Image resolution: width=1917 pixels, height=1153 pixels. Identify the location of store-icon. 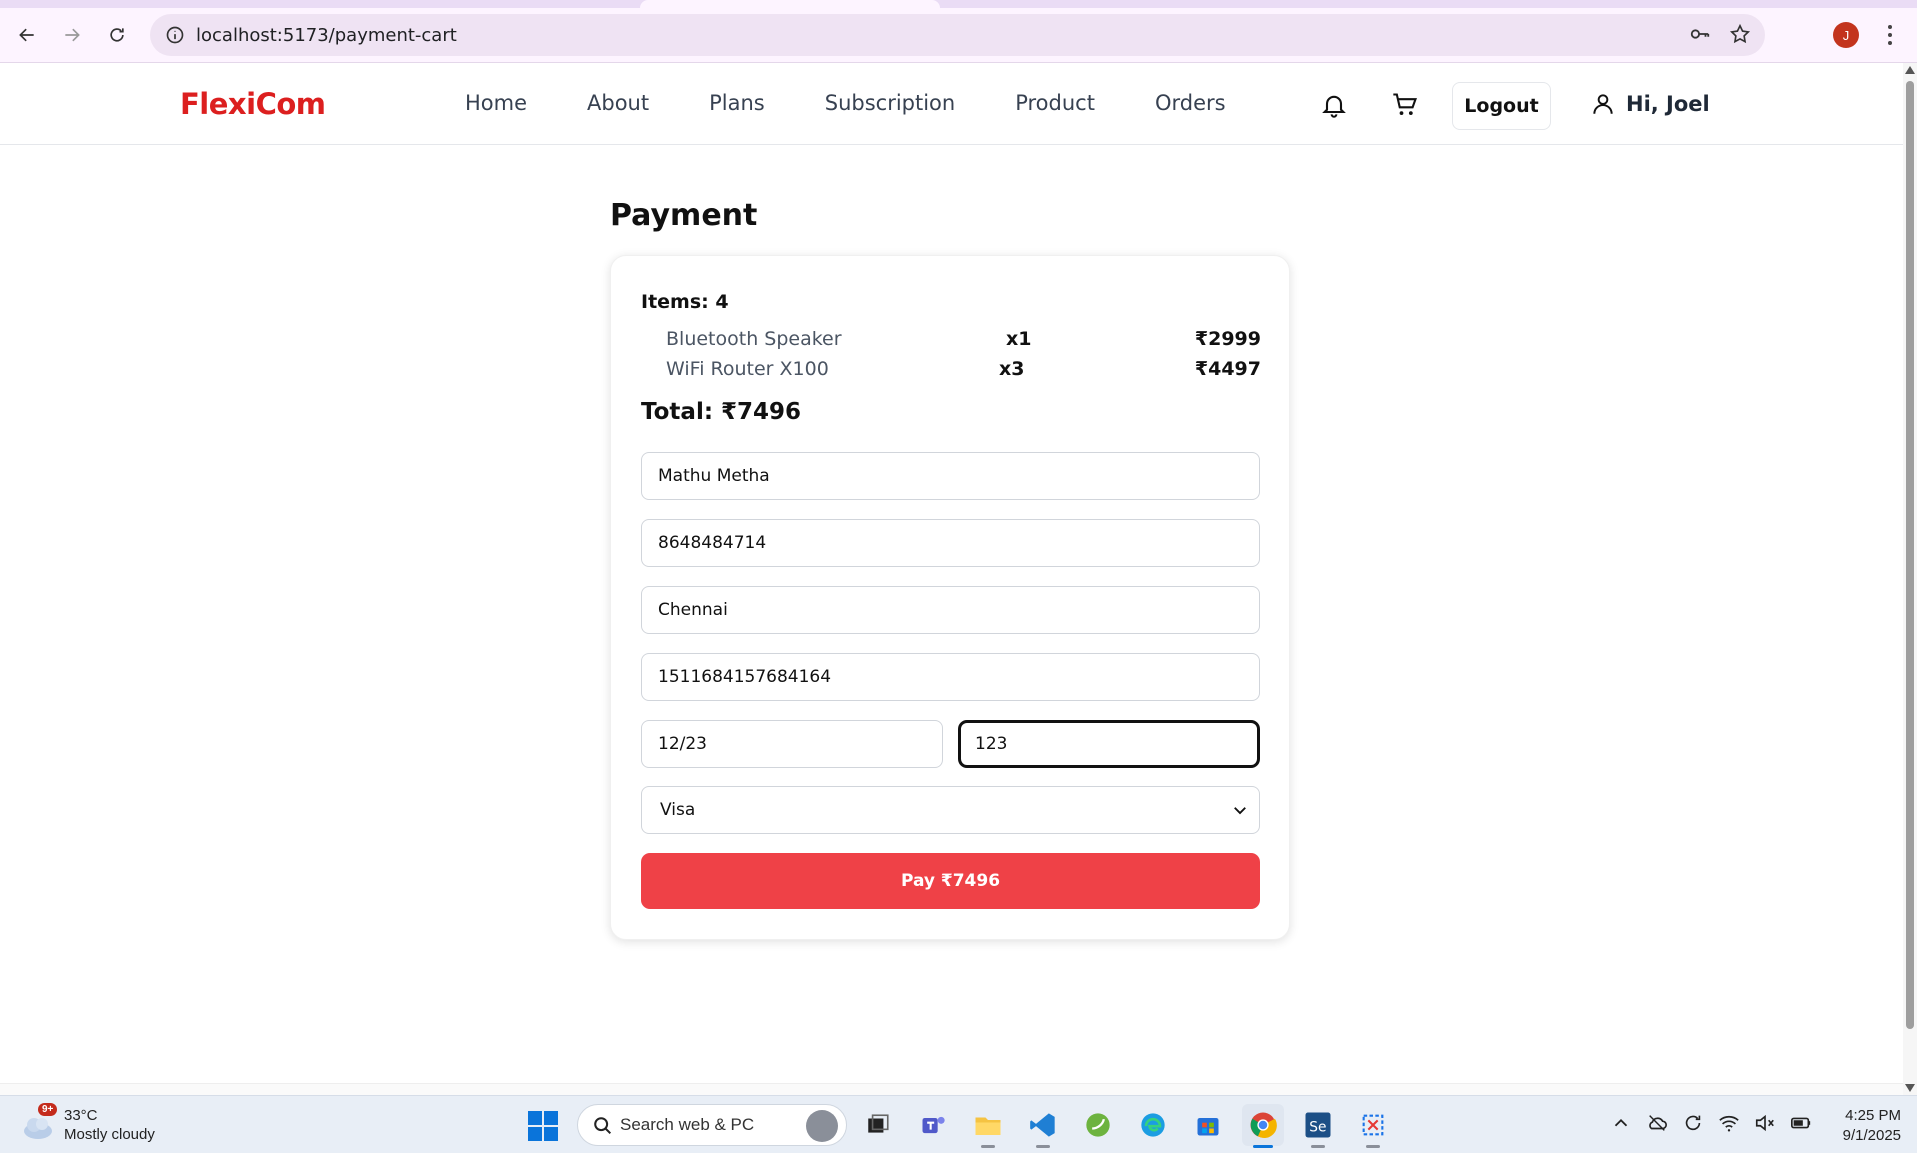
(1208, 1125).